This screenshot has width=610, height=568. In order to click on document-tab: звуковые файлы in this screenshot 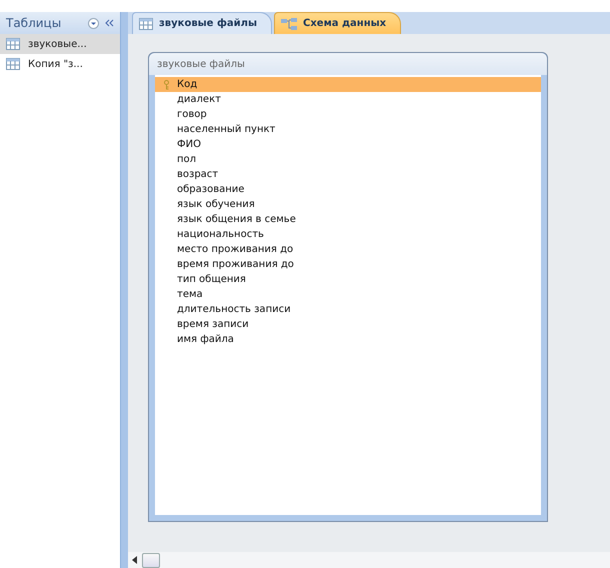, I will do `click(202, 23)`.